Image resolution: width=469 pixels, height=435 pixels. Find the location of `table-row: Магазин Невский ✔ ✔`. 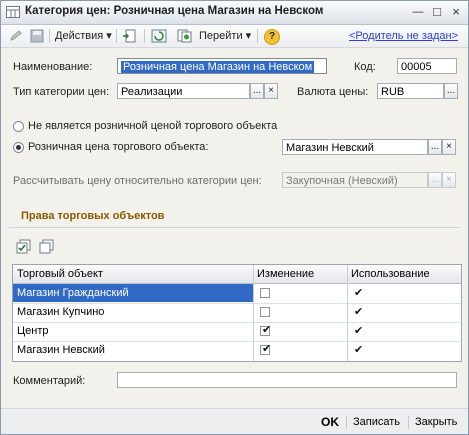

table-row: Магазин Невский ✔ ✔ is located at coordinates (237, 350).